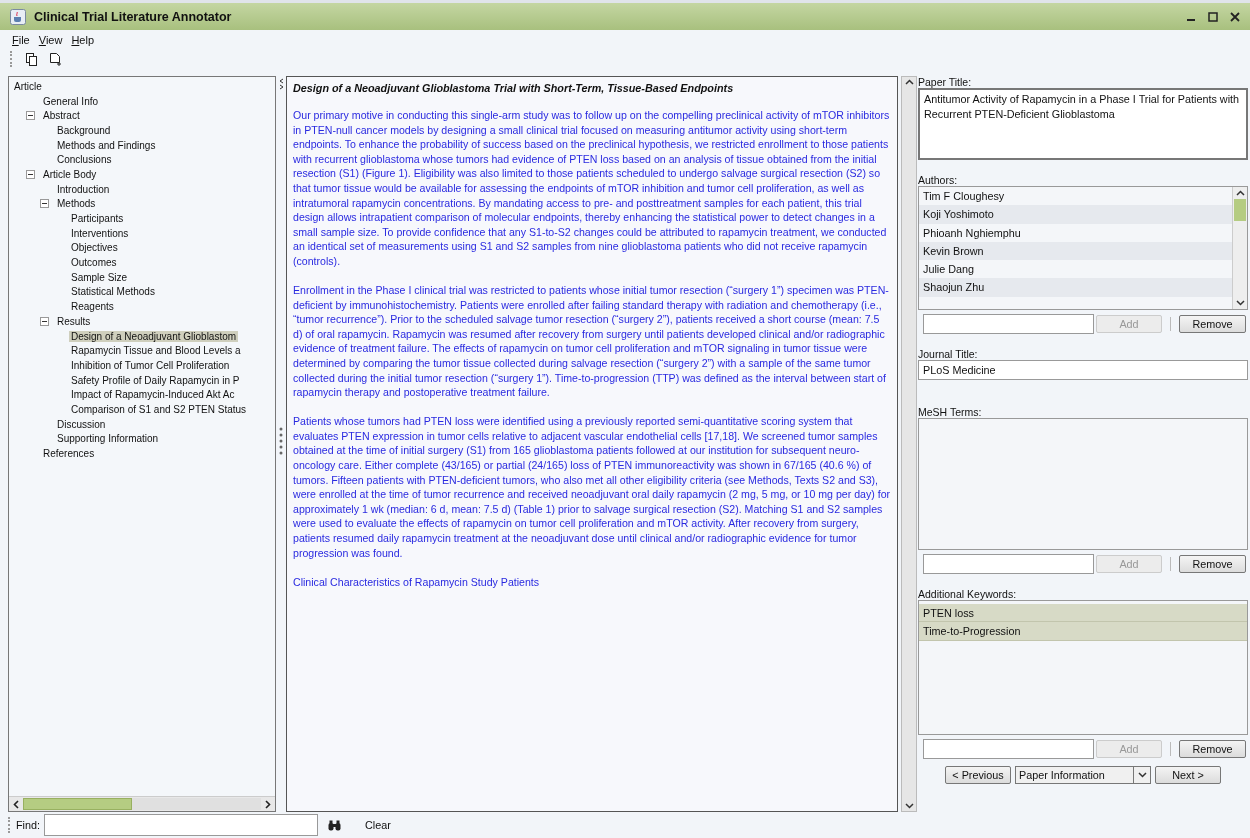  What do you see at coordinates (28, 825) in the screenshot?
I see `find-label: Find:` at bounding box center [28, 825].